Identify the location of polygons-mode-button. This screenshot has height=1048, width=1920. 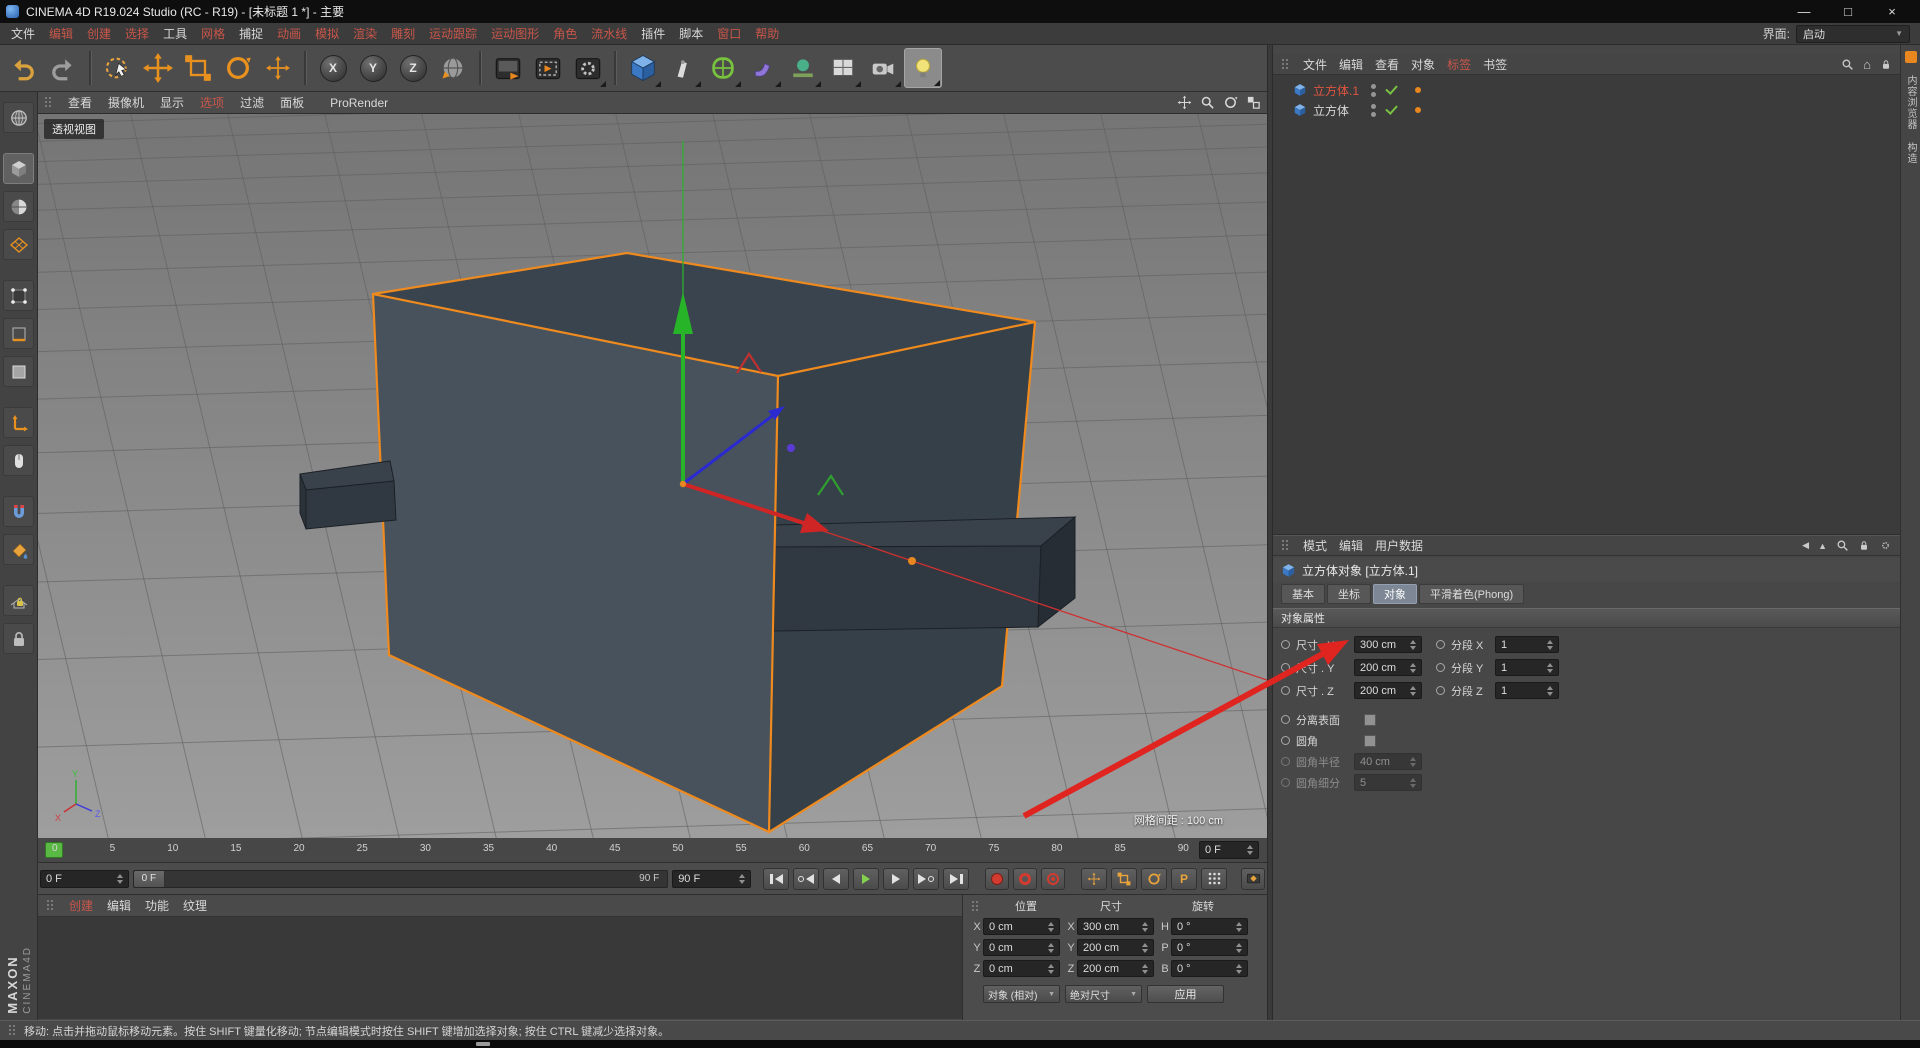
(18, 371).